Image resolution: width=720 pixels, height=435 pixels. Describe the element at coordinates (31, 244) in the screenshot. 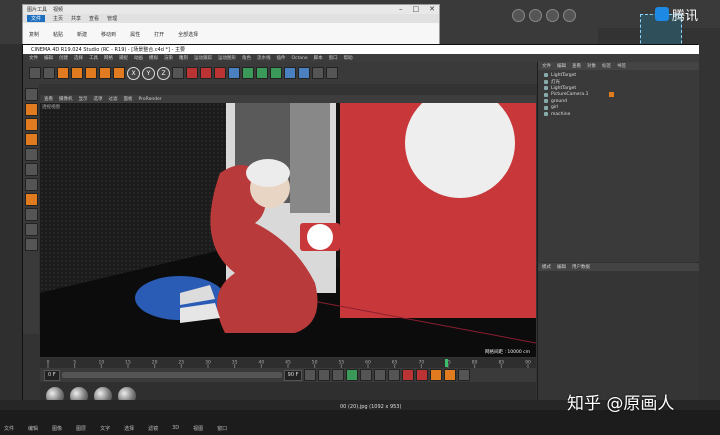

I see `lock-workplane-icon` at that location.